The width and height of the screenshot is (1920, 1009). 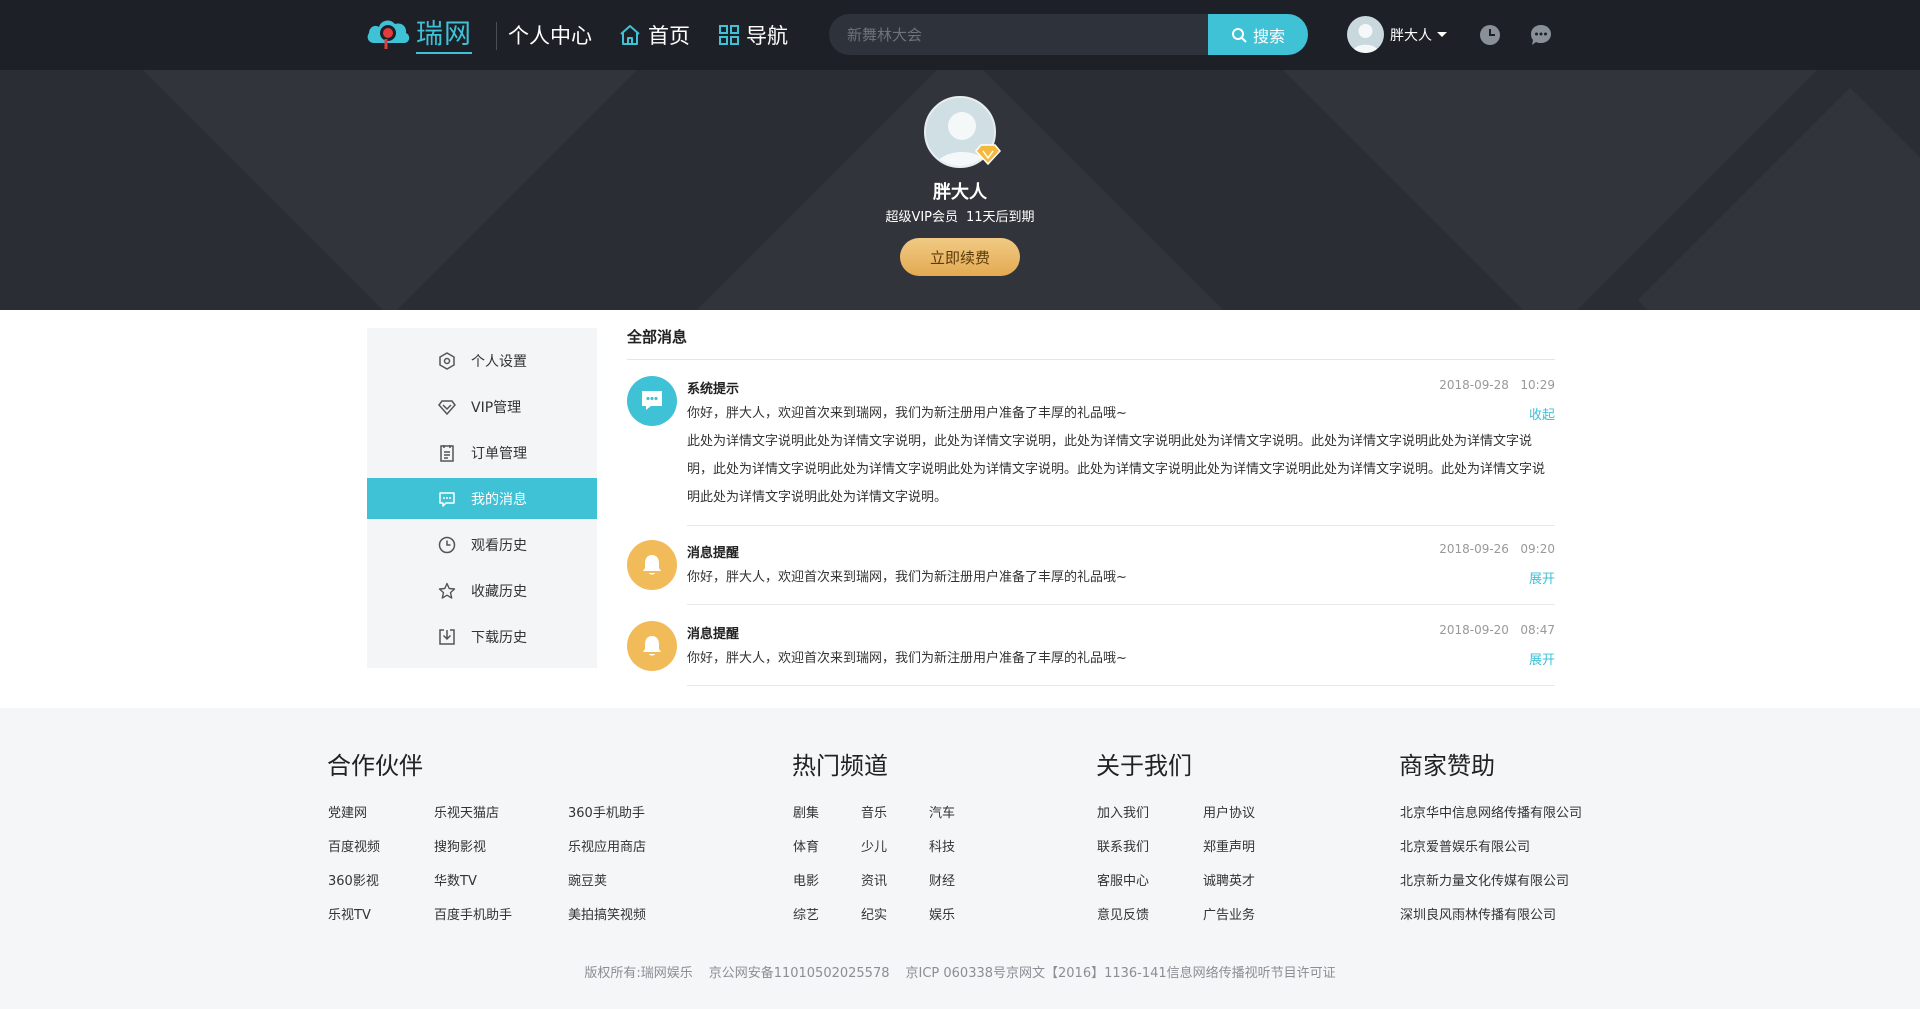 What do you see at coordinates (806, 913) in the screenshot?
I see `footer-link: 综艺` at bounding box center [806, 913].